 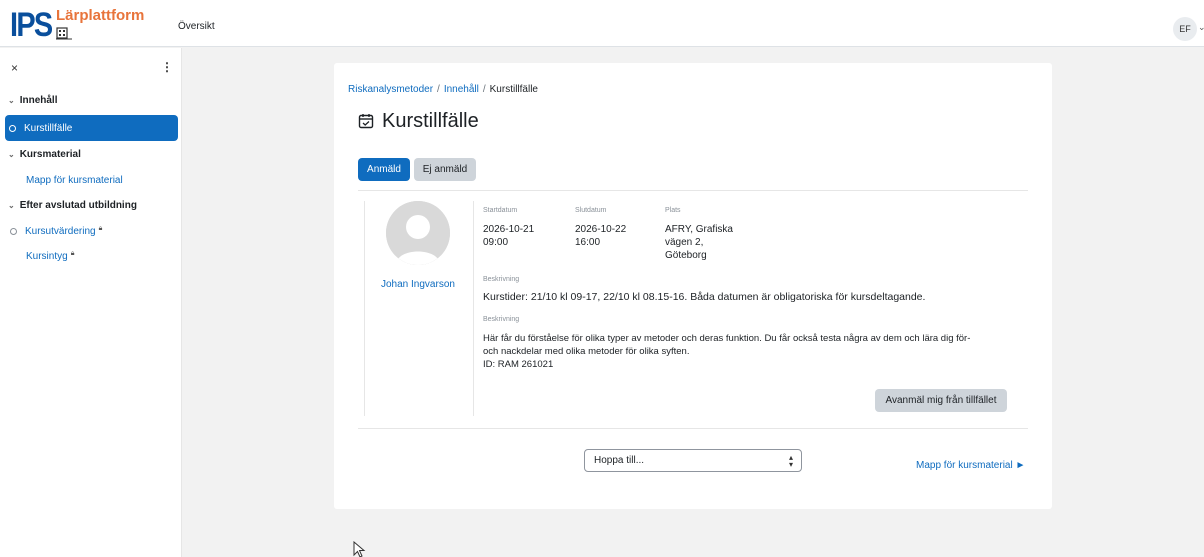 I want to click on calendar-check-icon, so click(x=366, y=121).